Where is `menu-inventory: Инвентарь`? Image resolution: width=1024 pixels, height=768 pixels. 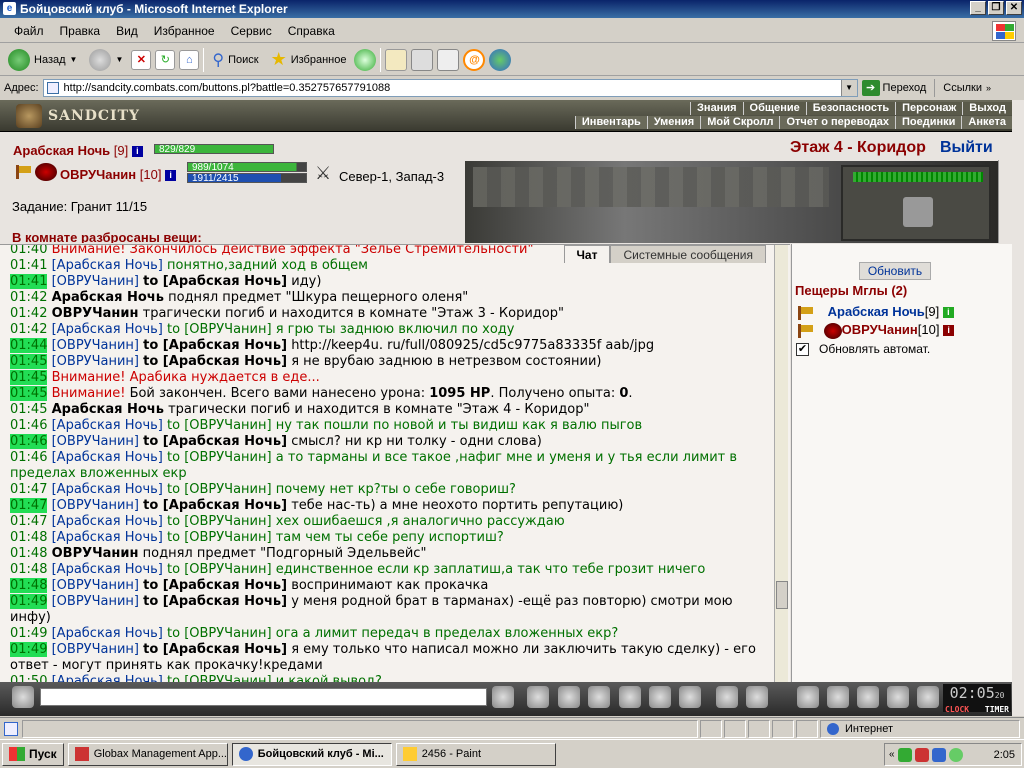
menu-inventory: Инвентарь is located at coordinates (610, 122).